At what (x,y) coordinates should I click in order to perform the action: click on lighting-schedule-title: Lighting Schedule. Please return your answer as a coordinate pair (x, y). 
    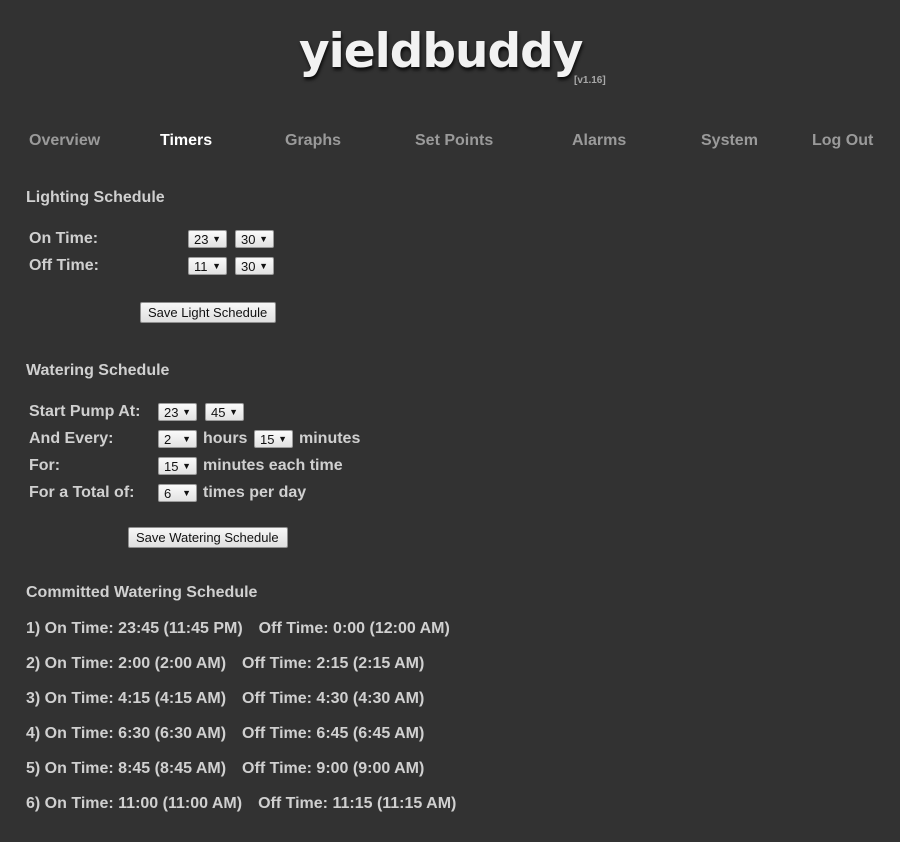
    Looking at the image, I should click on (95, 197).